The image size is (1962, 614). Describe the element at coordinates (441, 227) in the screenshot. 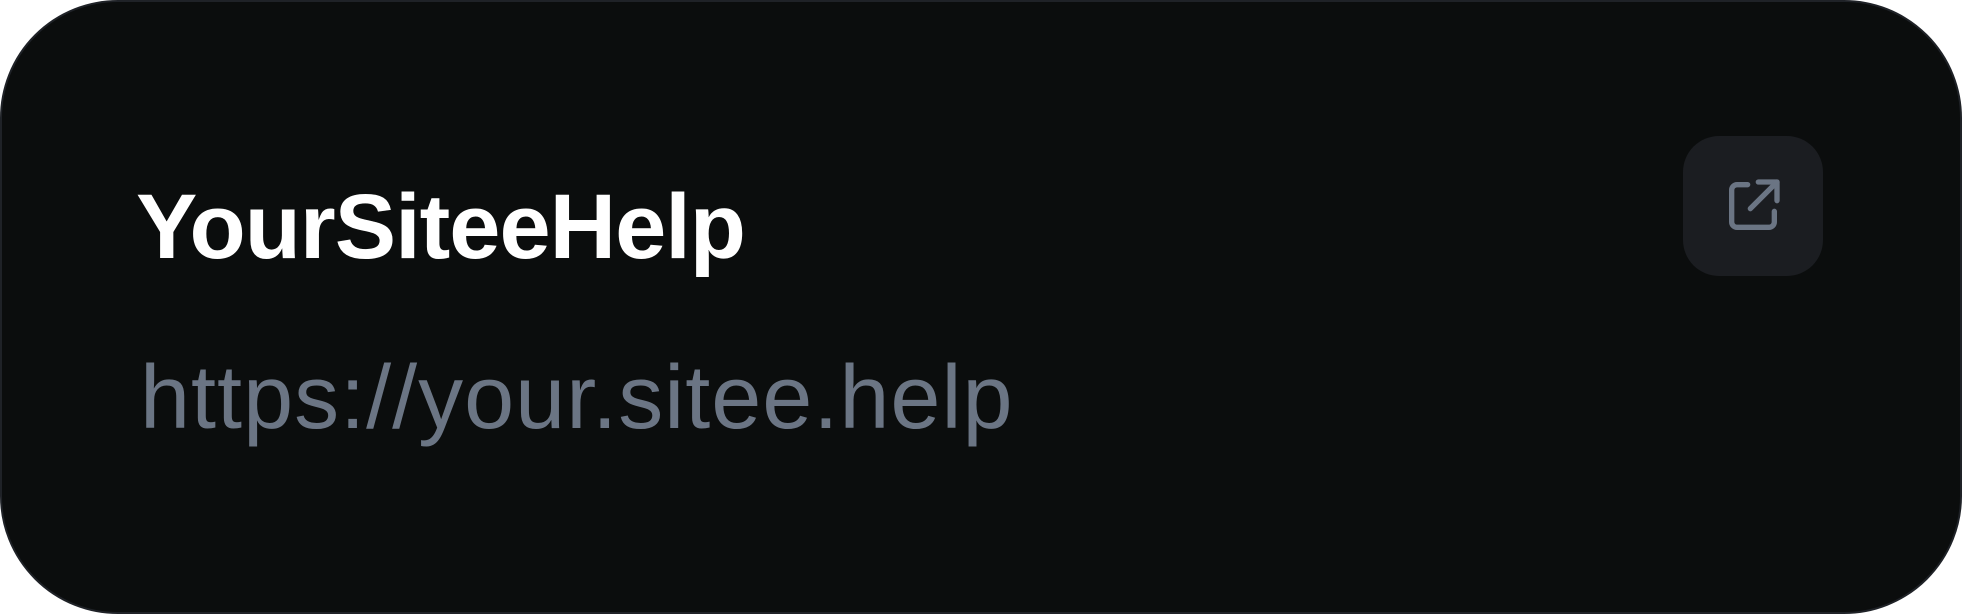

I see `site-title: YourSiteeHelp` at that location.